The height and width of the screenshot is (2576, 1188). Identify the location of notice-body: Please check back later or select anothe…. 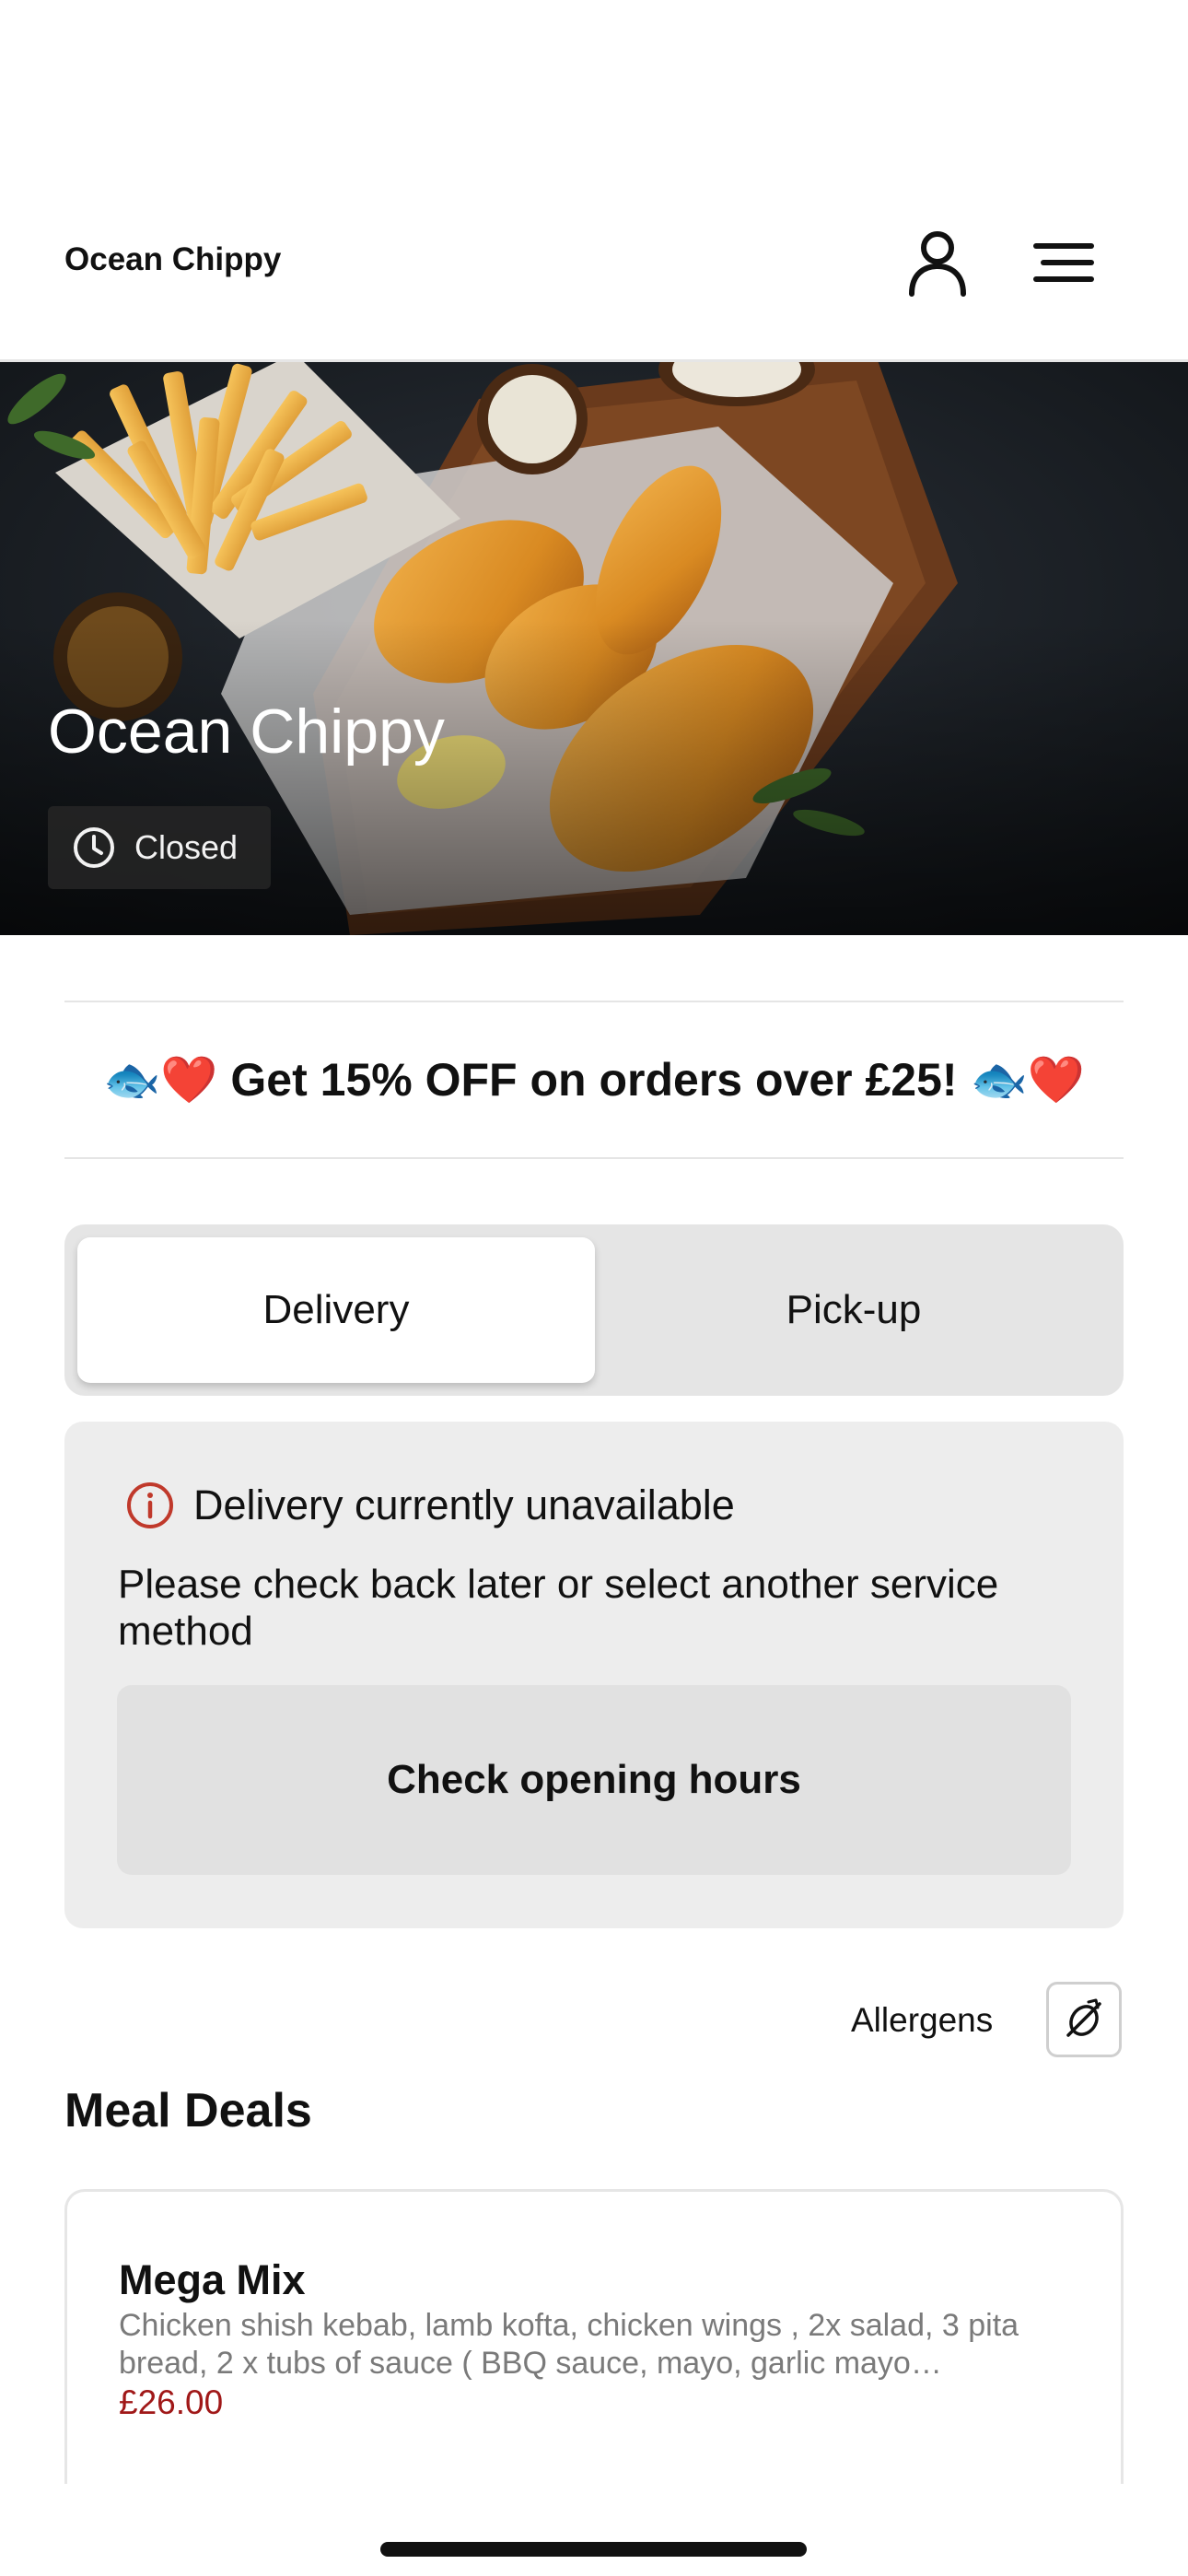
(558, 1608).